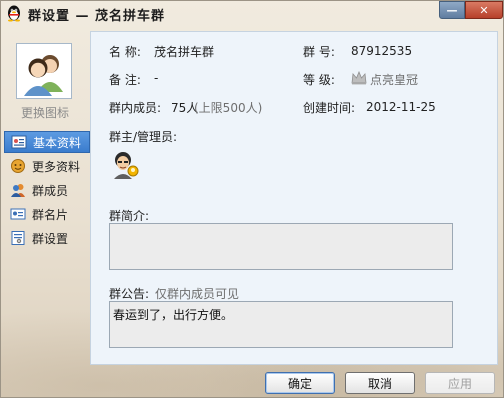 The height and width of the screenshot is (398, 504). I want to click on created-time-value: 2012-11-25, so click(401, 107).